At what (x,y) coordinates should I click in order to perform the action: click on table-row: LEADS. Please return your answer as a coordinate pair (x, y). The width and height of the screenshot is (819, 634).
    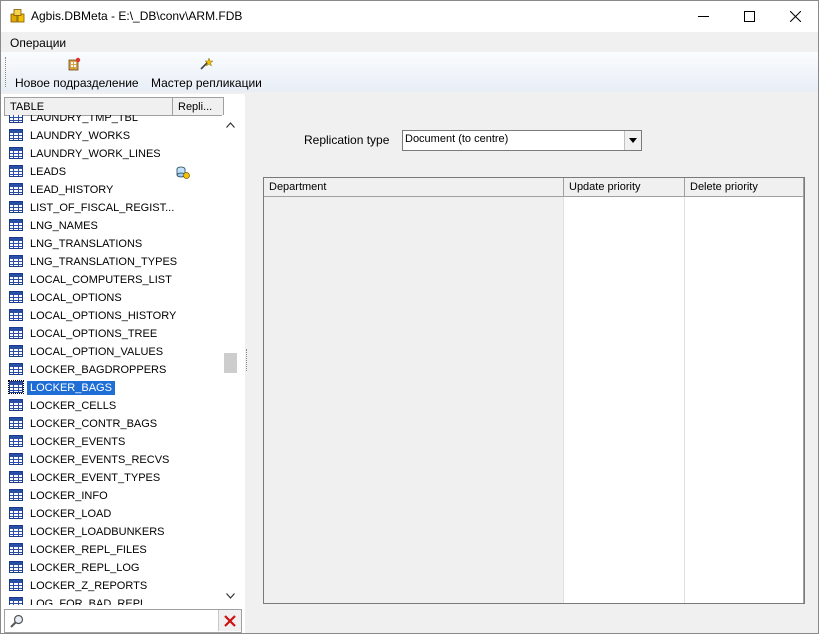
    Looking at the image, I should click on (113, 172).